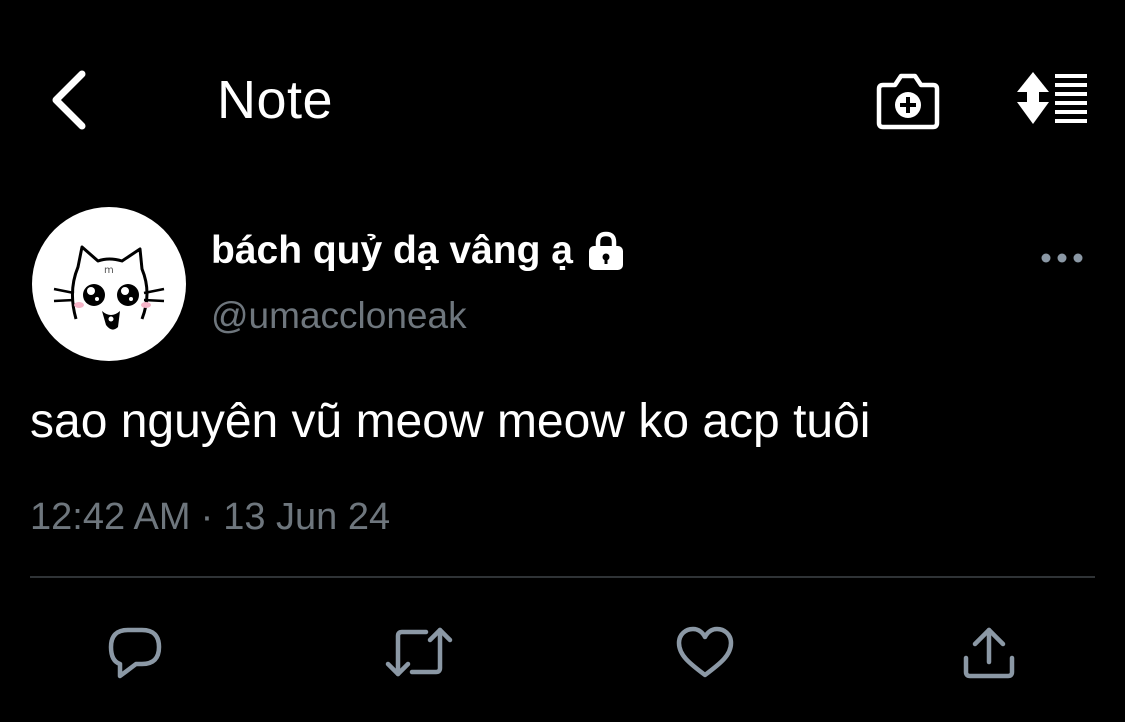 This screenshot has height=722, width=1125. I want to click on back-button, so click(70, 100).